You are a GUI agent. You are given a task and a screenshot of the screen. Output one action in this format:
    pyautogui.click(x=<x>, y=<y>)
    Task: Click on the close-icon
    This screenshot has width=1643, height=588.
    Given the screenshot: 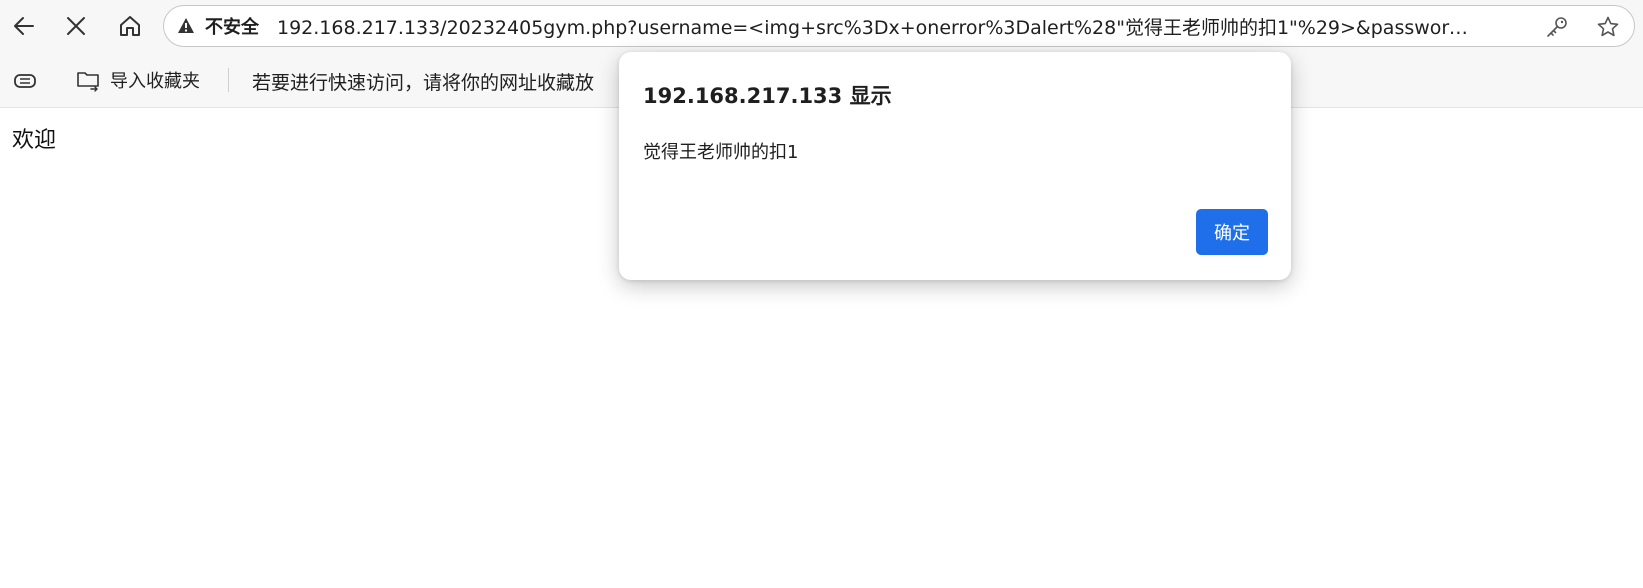 What is the action you would take?
    pyautogui.click(x=76, y=26)
    